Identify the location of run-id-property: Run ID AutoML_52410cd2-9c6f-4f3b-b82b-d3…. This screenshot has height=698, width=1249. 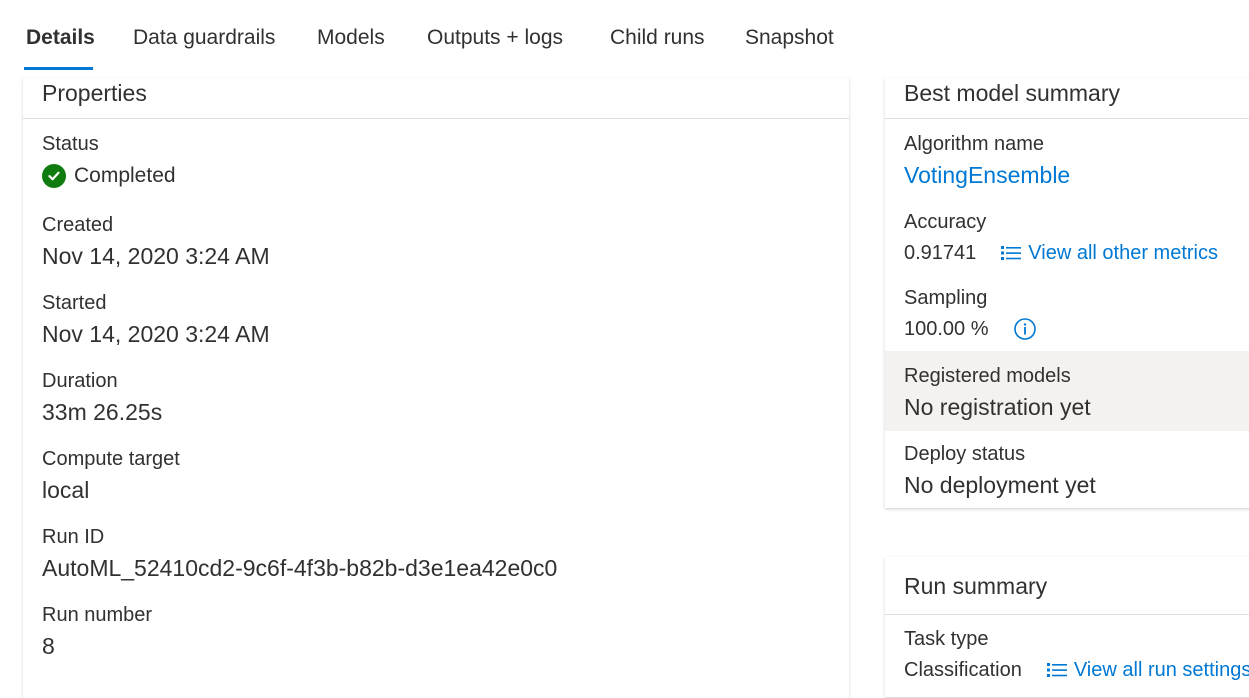
(299, 554).